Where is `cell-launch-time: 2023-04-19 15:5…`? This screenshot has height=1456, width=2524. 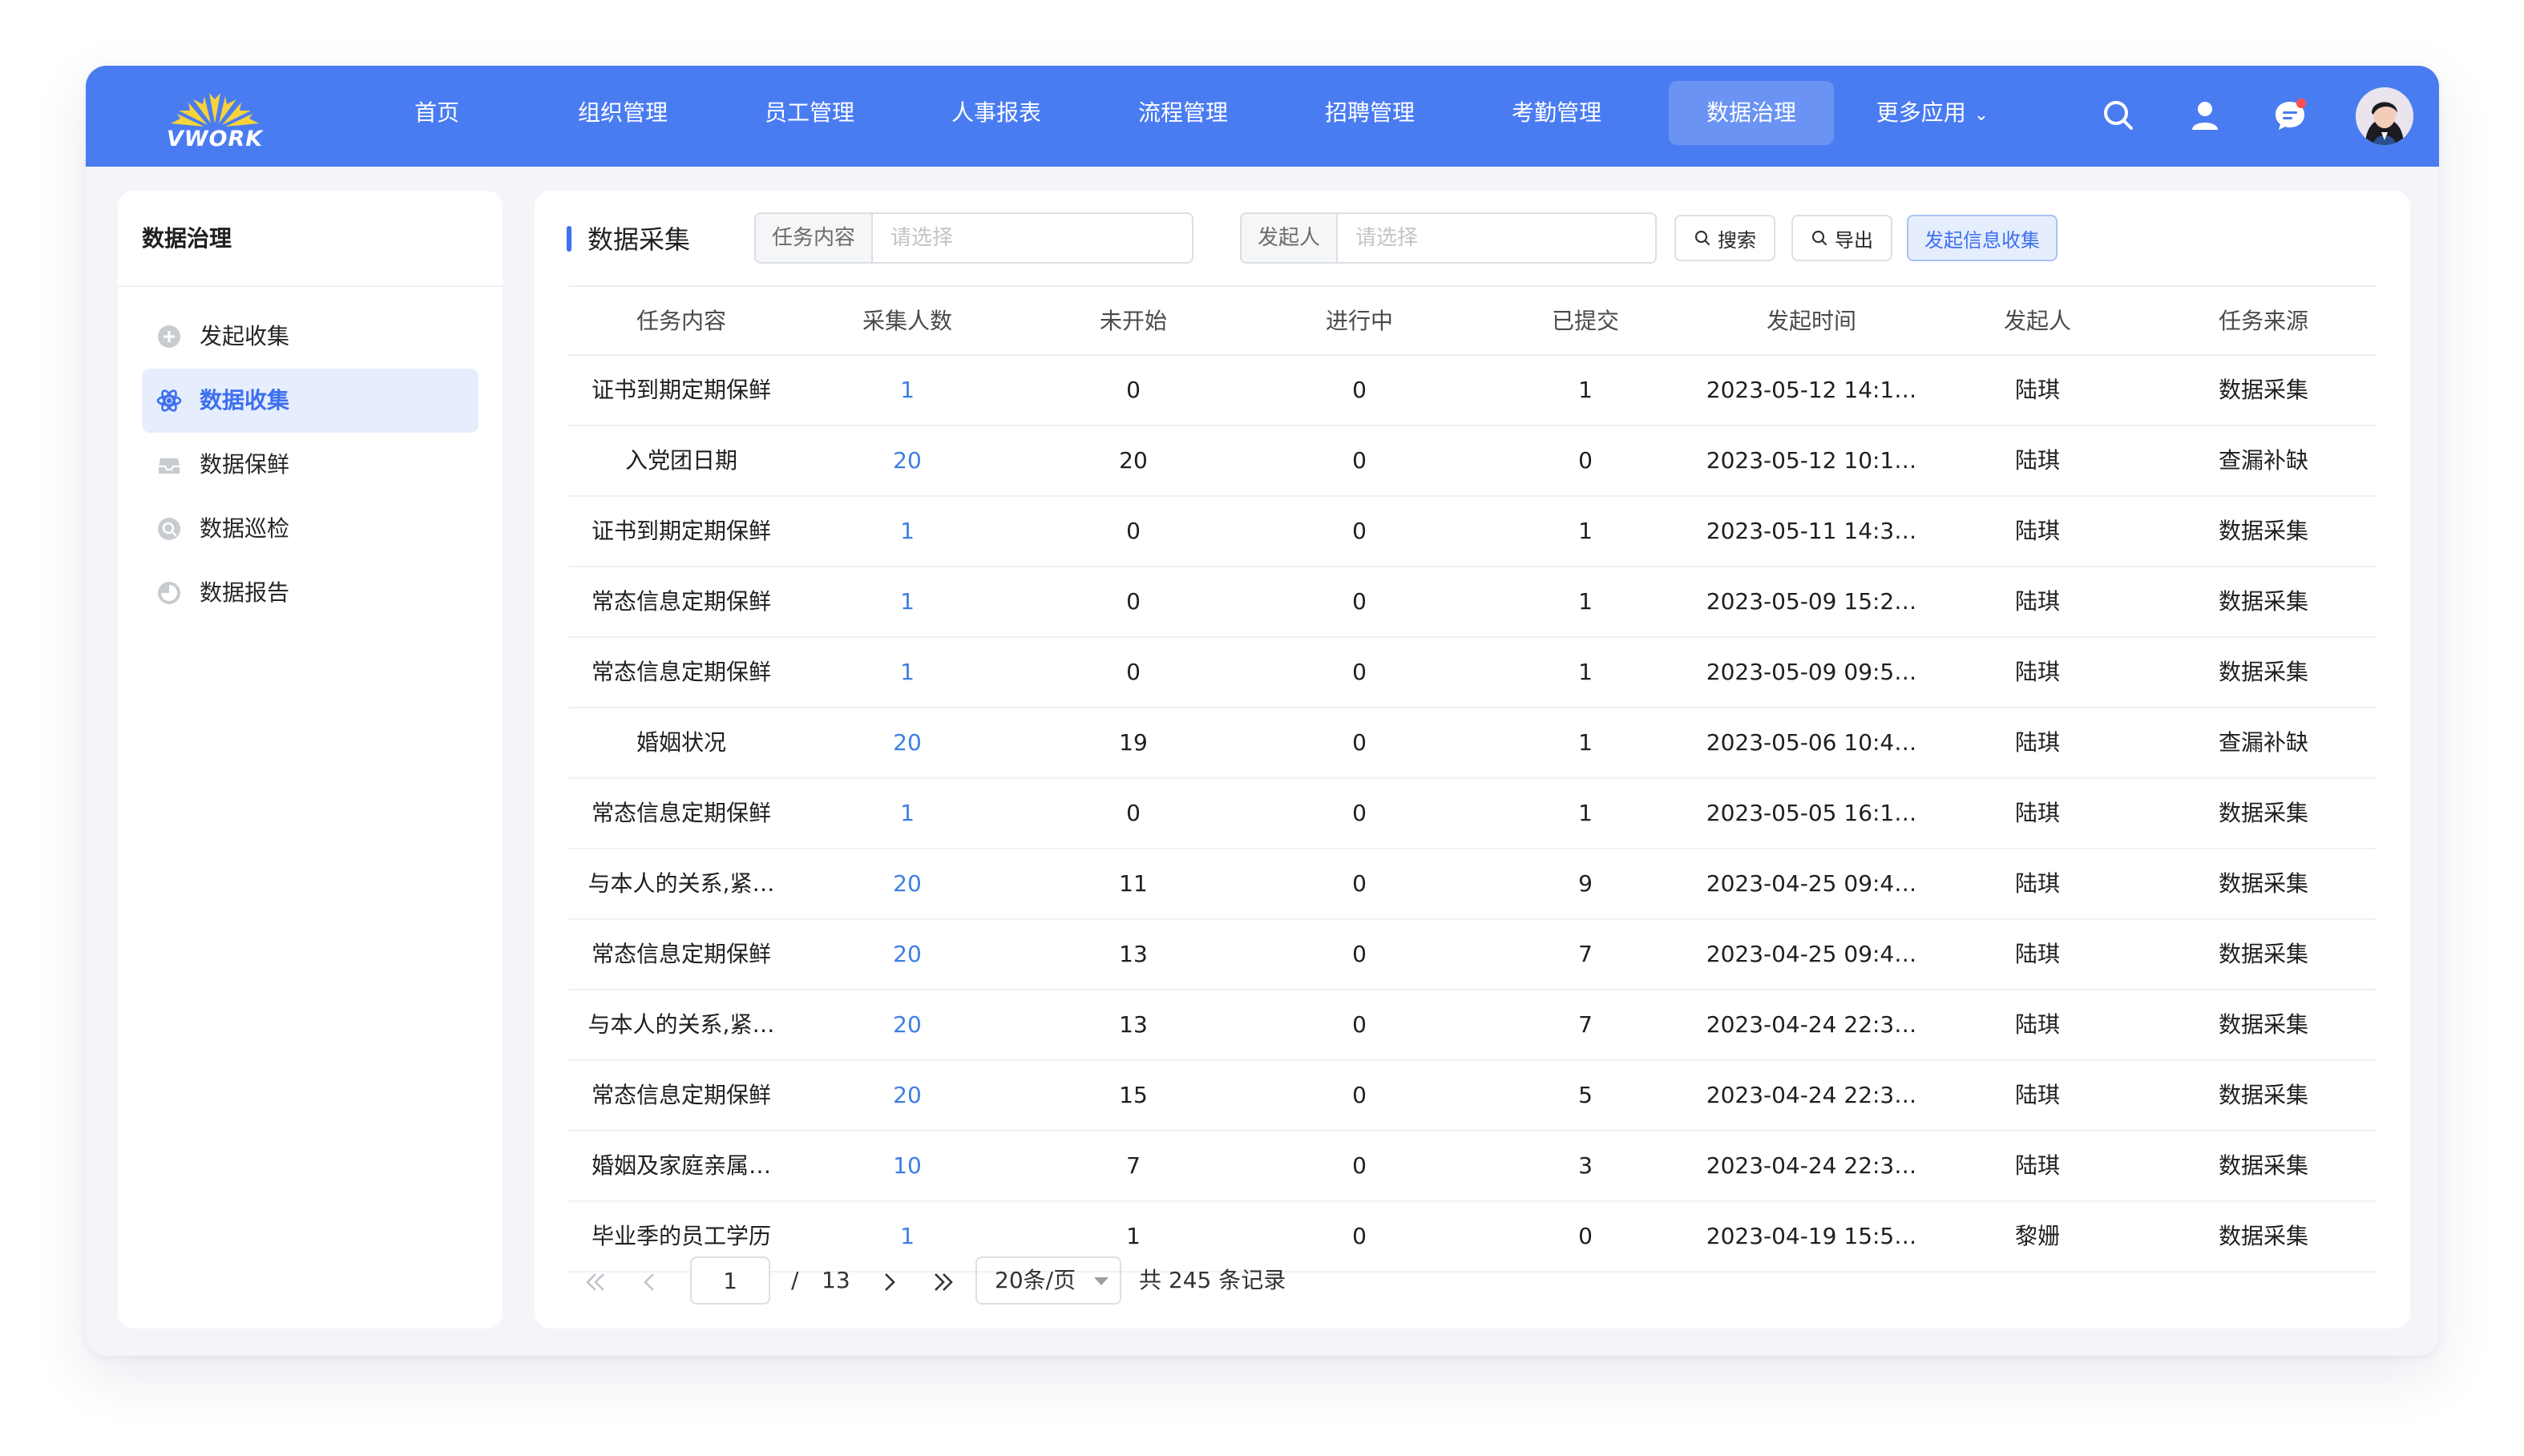 cell-launch-time: 2023-04-19 15:5… is located at coordinates (1811, 1236).